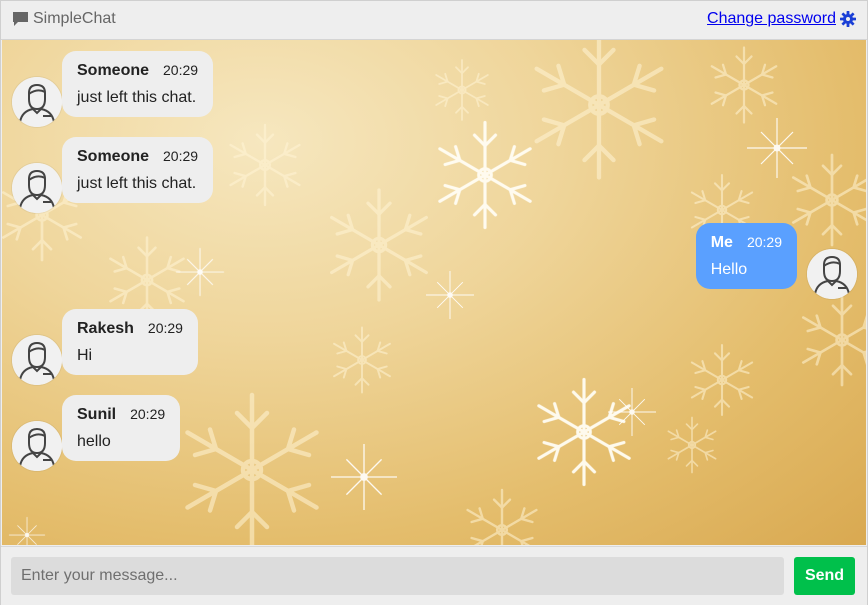  Describe the element at coordinates (848, 19) in the screenshot. I see `gear-icon` at that location.